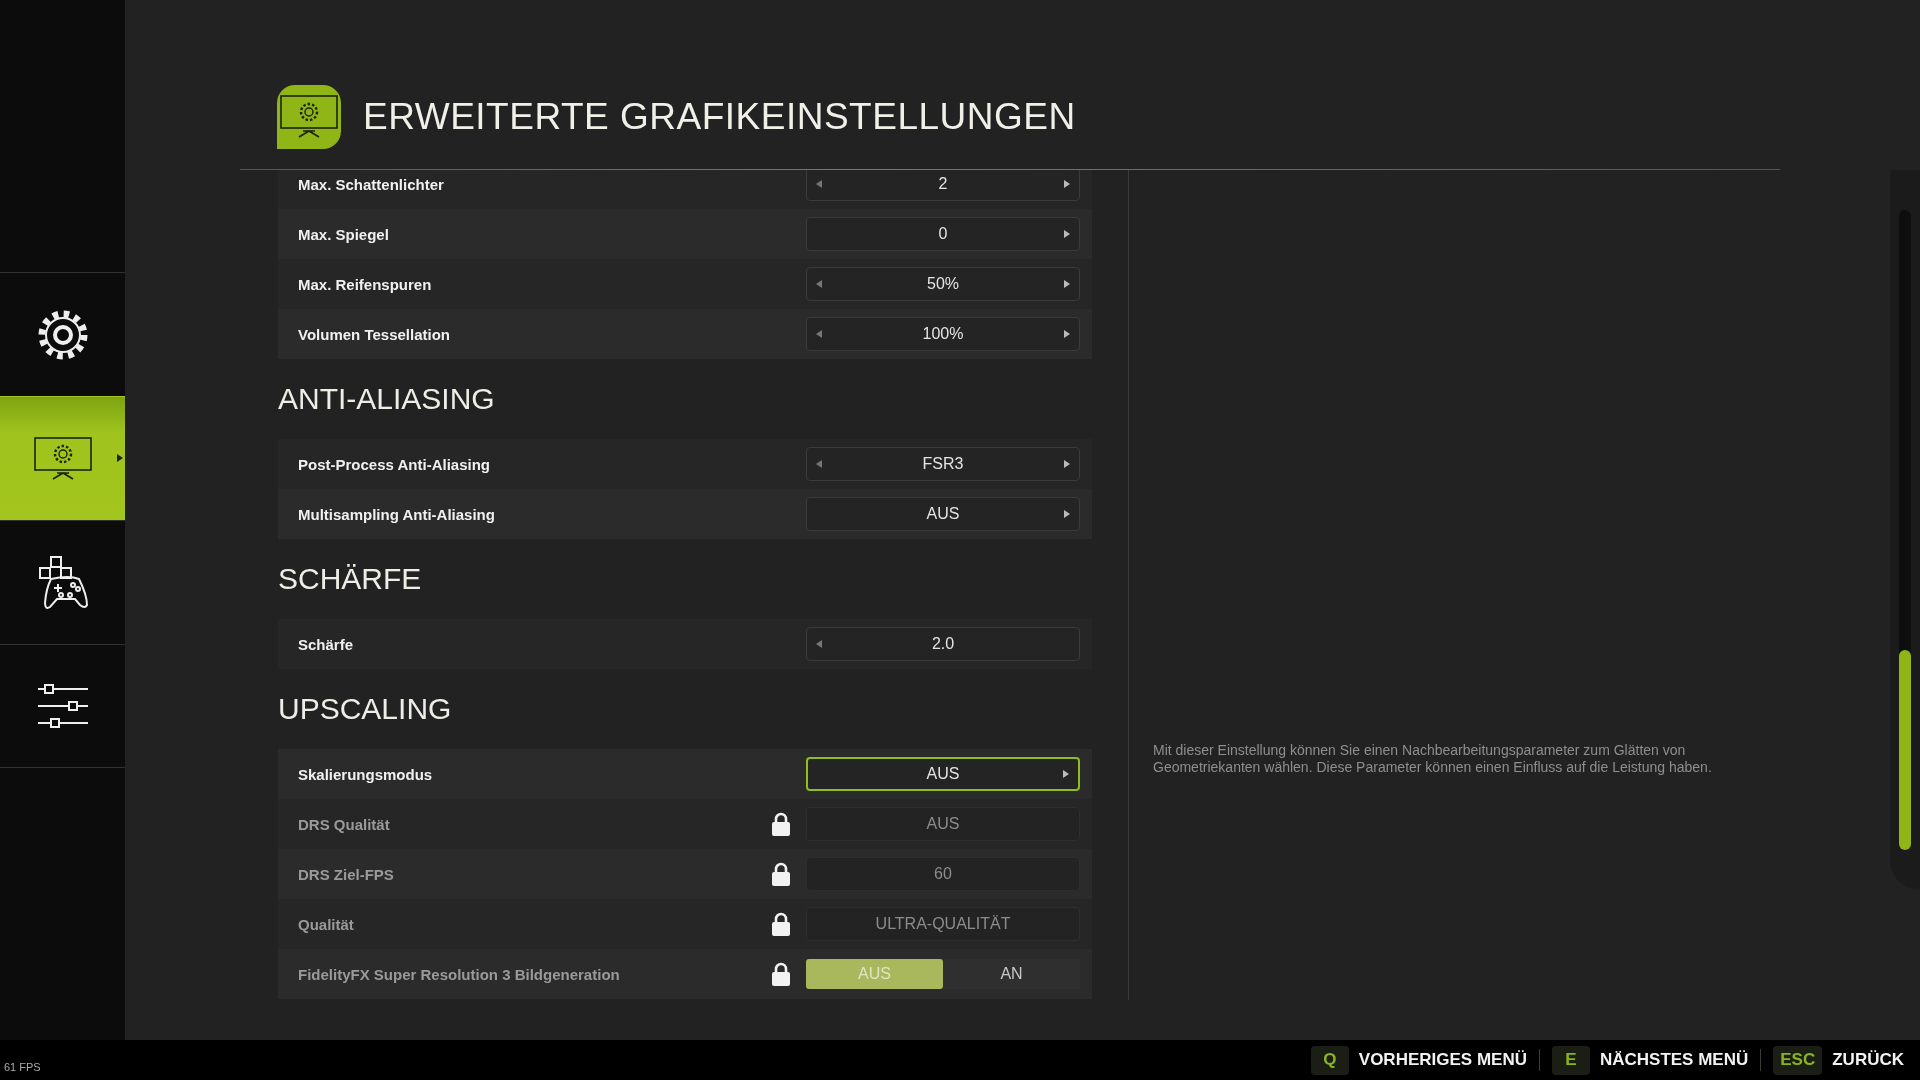 This screenshot has width=1920, height=1080. Describe the element at coordinates (1905, 750) in the screenshot. I see `scrollbar-thumb` at that location.